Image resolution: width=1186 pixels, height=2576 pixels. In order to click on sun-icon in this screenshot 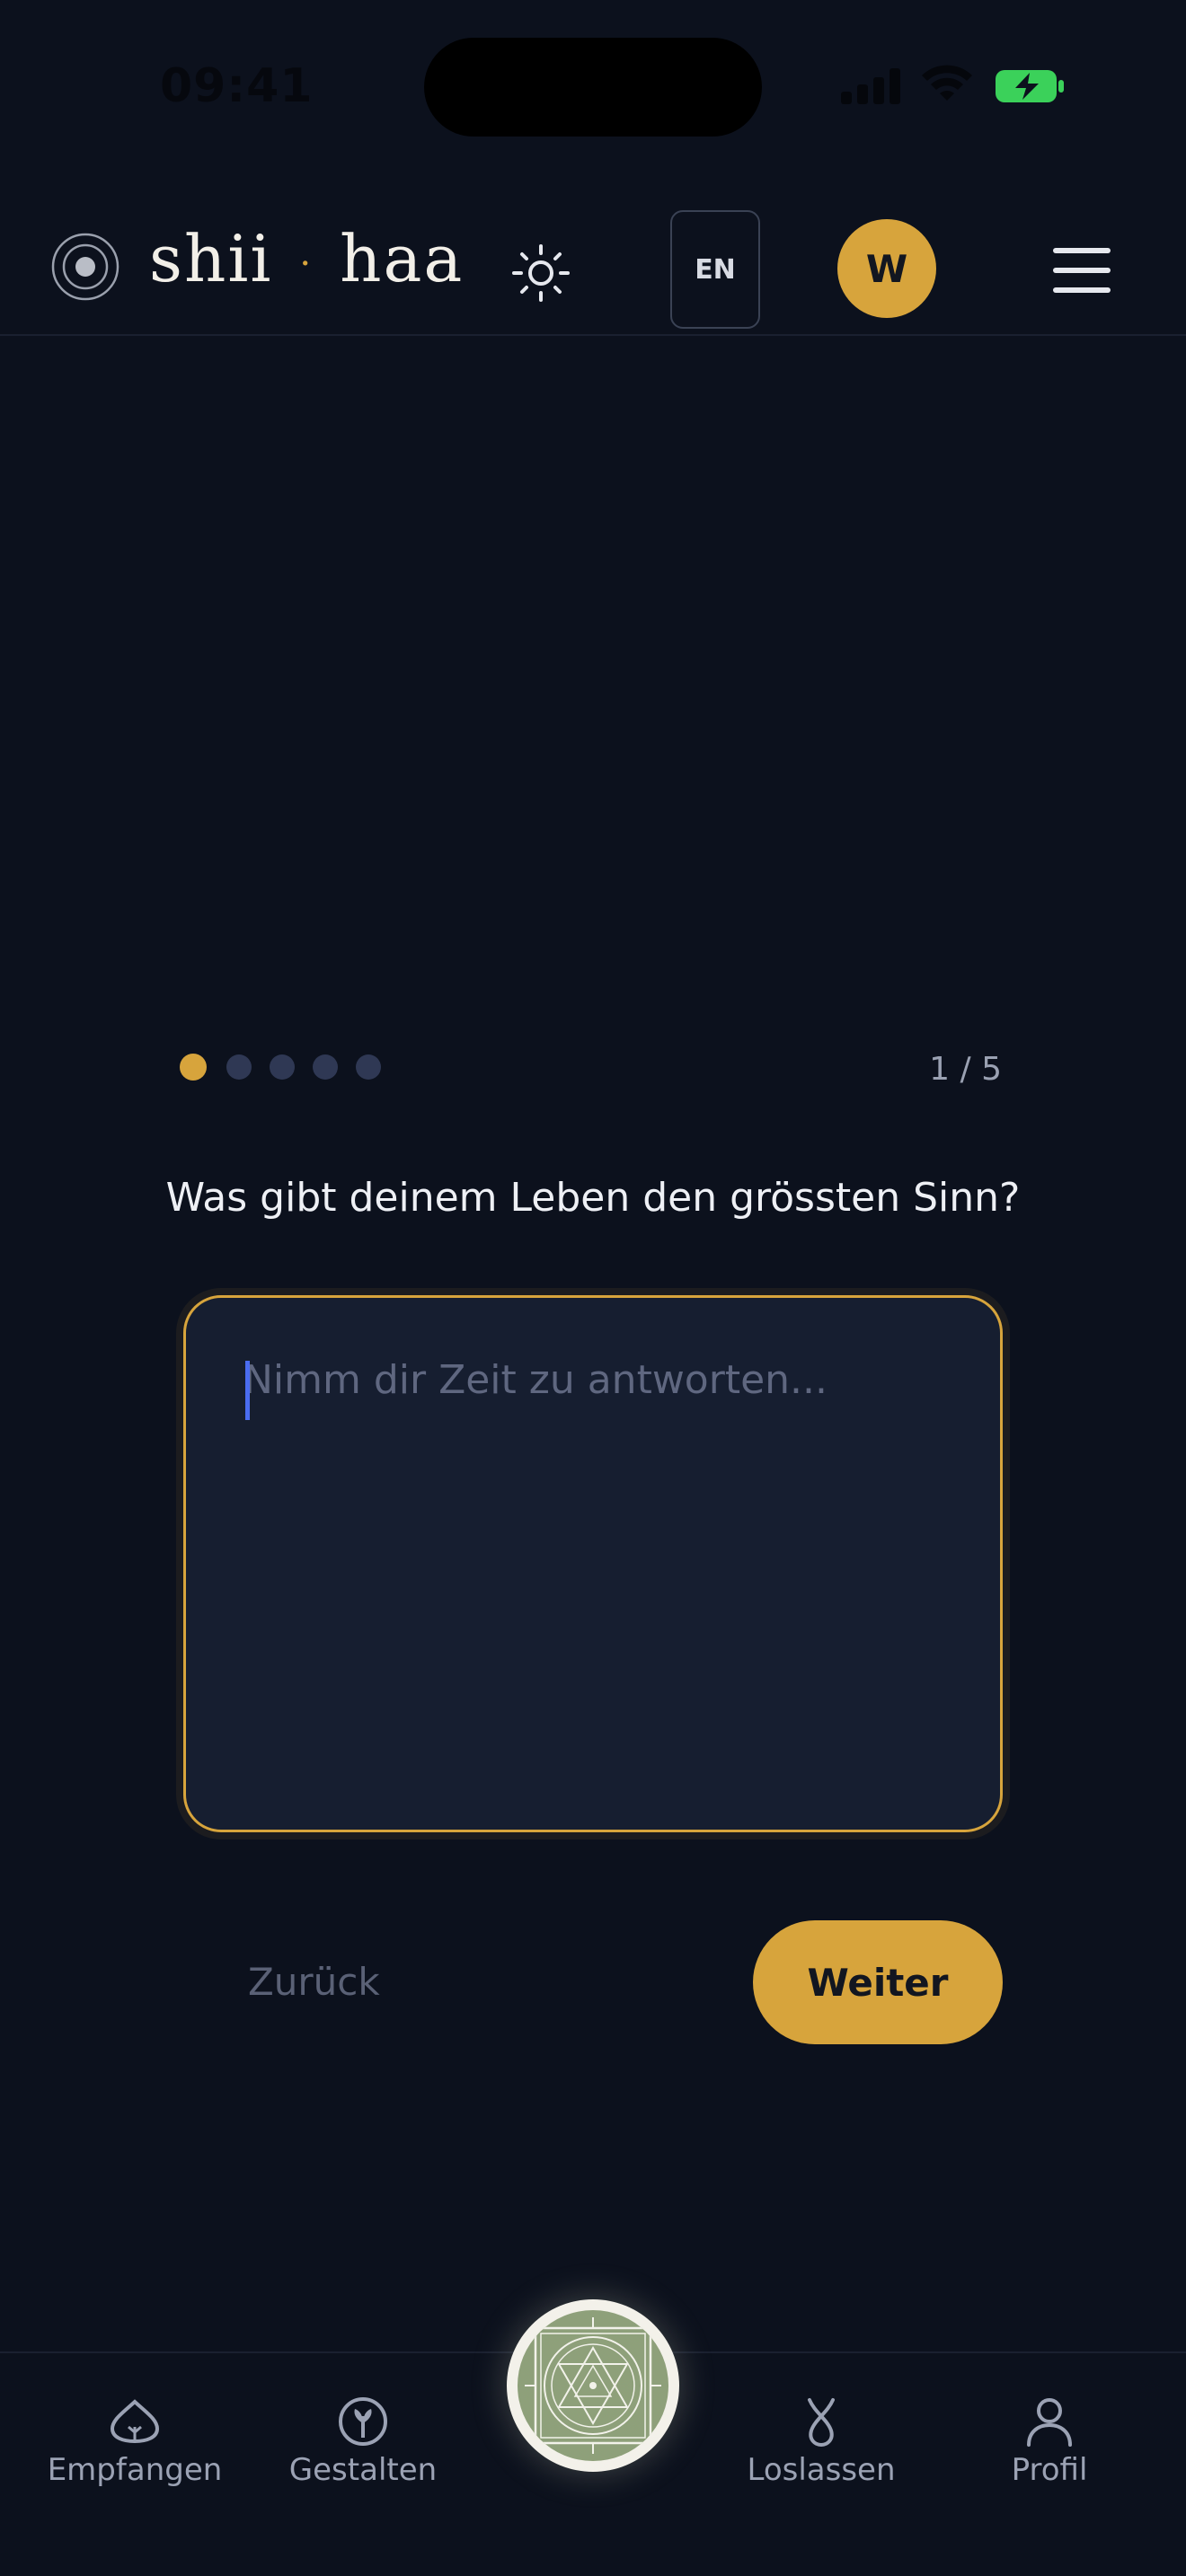, I will do `click(540, 273)`.